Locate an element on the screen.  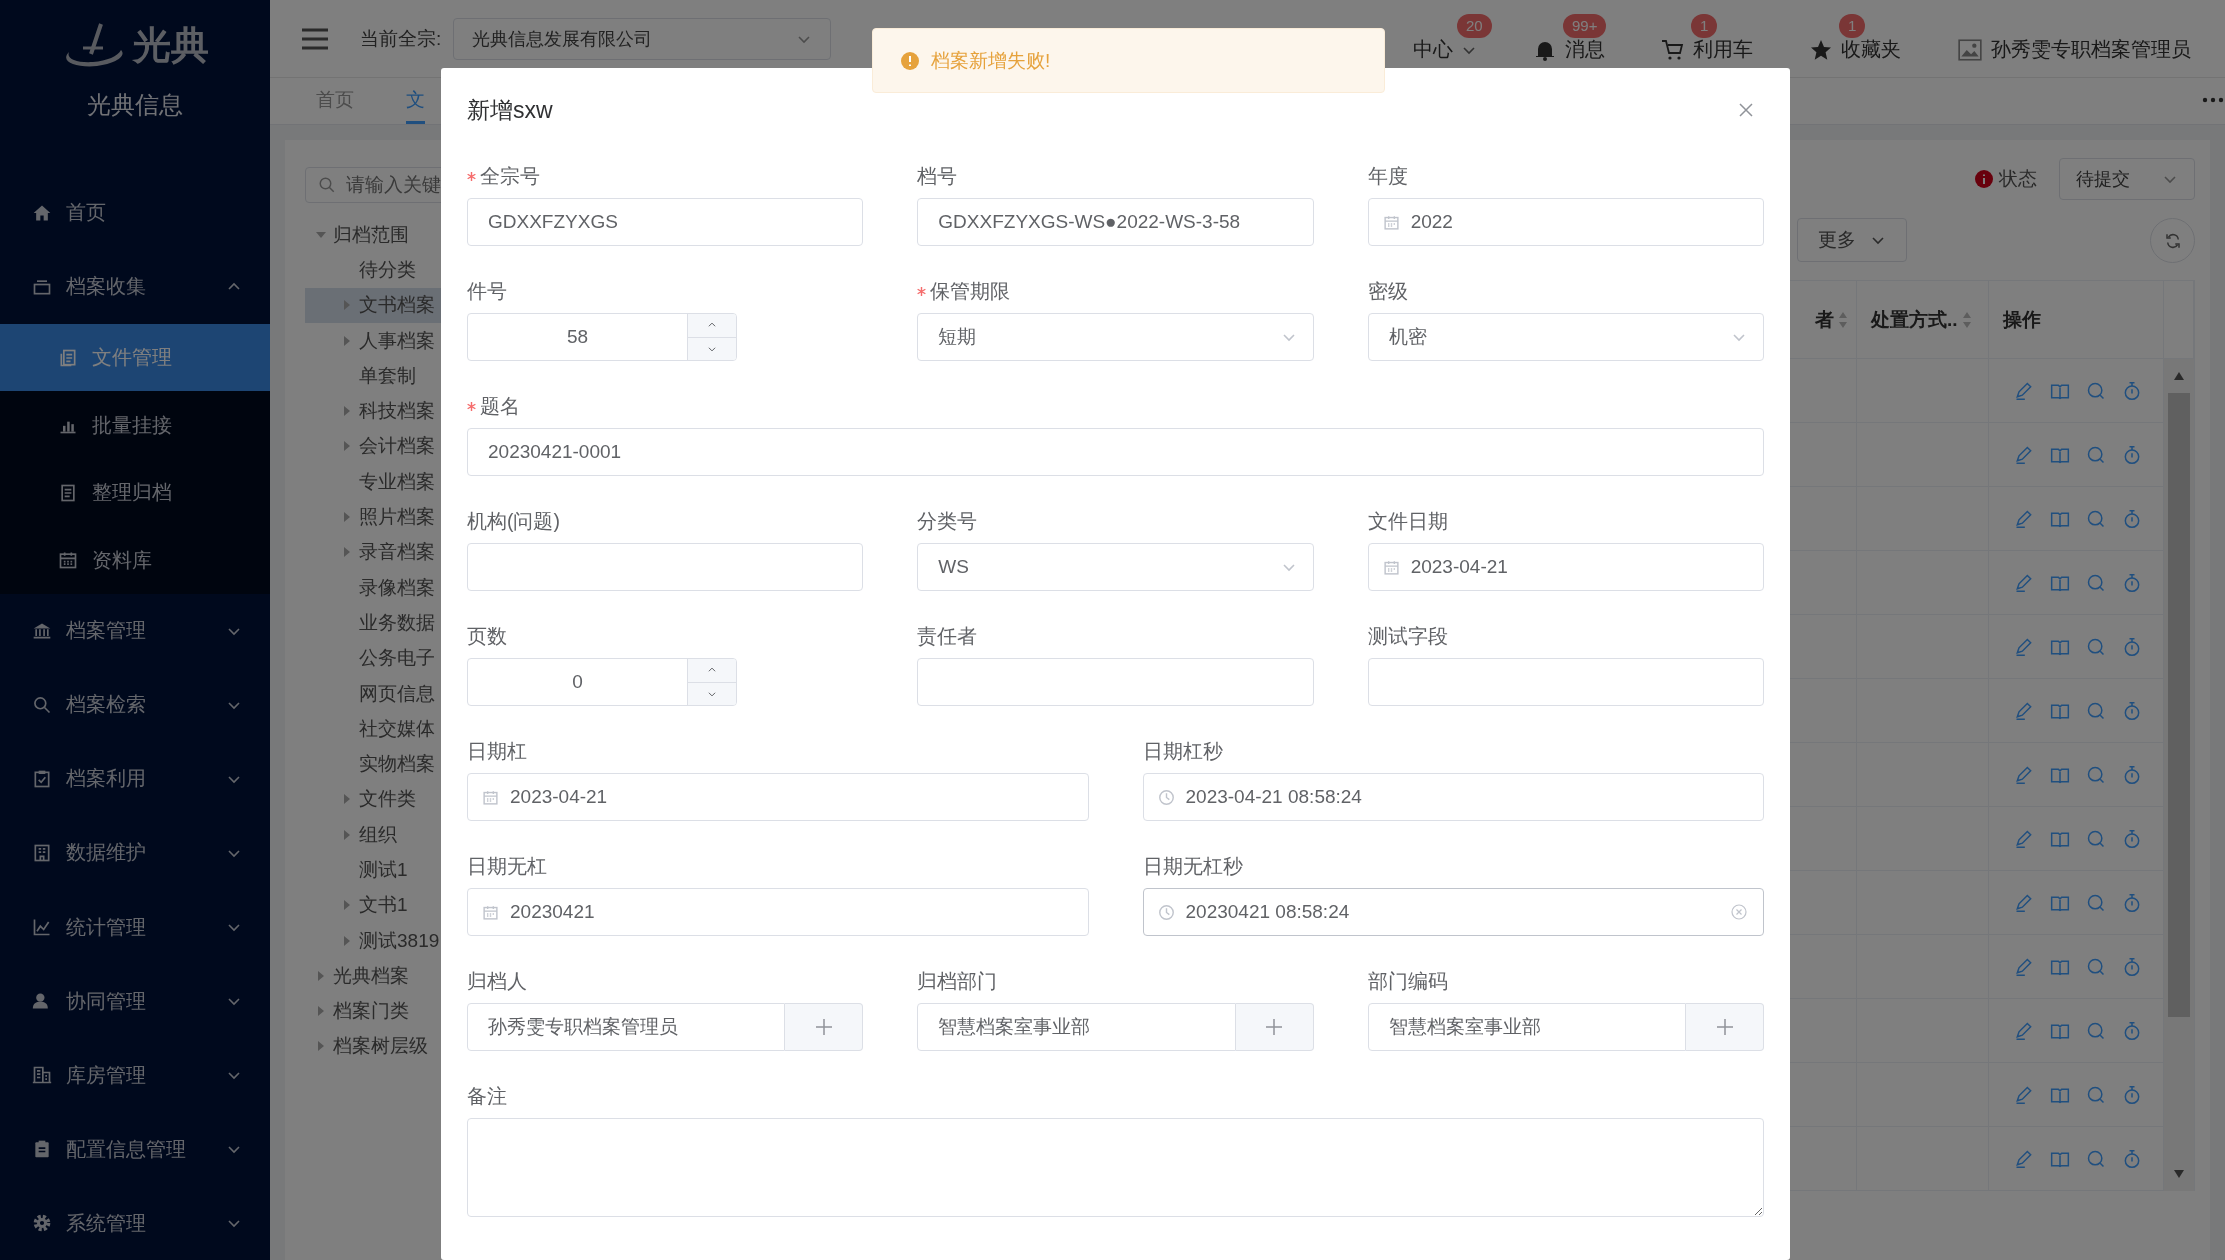
toast-text: 档案新增失败! is located at coordinates (991, 60).